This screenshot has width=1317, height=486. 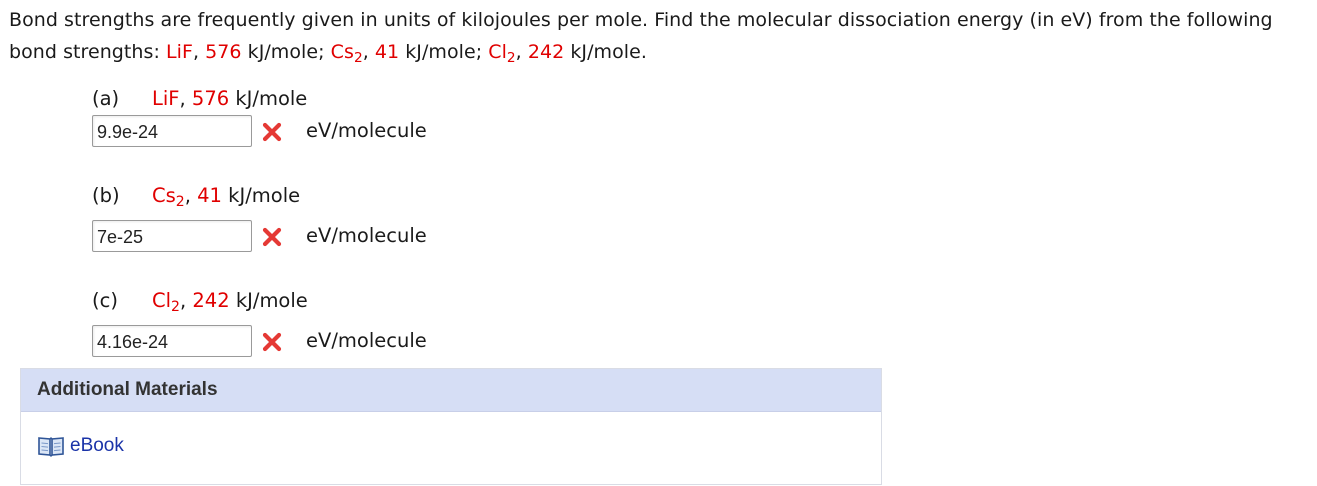 I want to click on part-a-label: (a) LiF, 576 kJ/mole, so click(x=200, y=98).